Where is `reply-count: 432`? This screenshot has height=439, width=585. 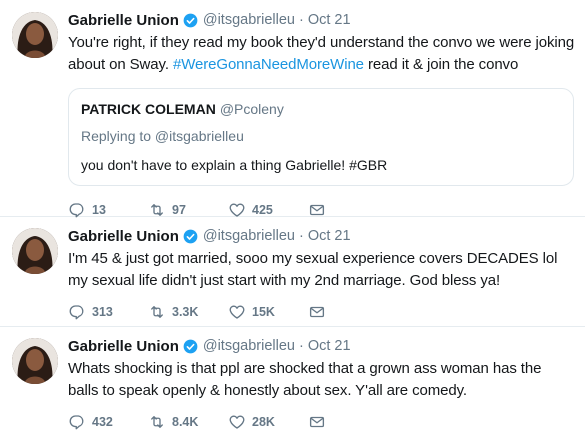
reply-count: 432 is located at coordinates (102, 422).